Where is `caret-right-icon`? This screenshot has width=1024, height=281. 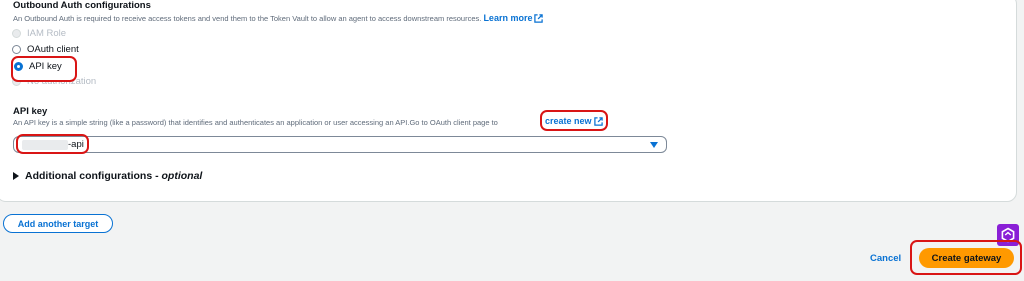 caret-right-icon is located at coordinates (16, 176).